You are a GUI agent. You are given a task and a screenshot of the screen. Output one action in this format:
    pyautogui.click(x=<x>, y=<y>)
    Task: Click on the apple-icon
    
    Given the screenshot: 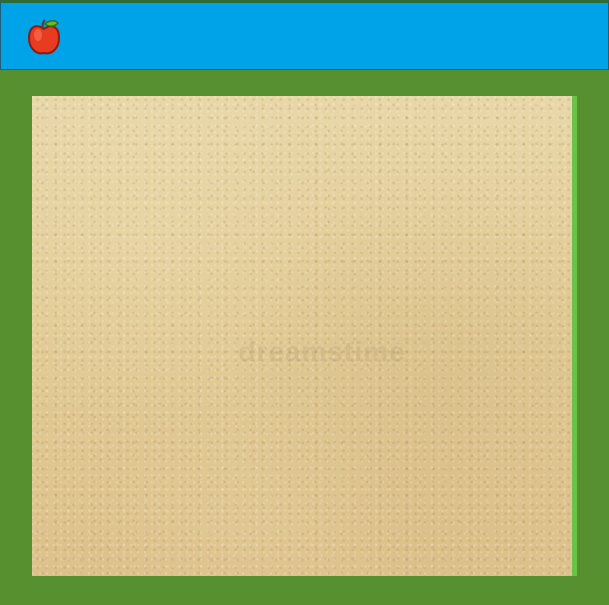 What is the action you would take?
    pyautogui.click(x=44, y=37)
    